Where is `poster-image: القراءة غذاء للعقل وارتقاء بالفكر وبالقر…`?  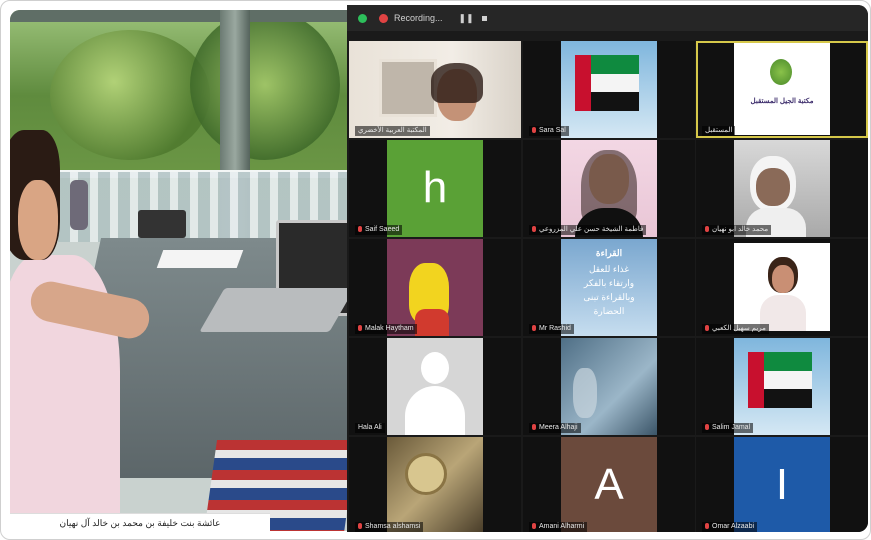 poster-image: القراءة غذاء للعقل وارتقاء بالفكر وبالقر… is located at coordinates (609, 287).